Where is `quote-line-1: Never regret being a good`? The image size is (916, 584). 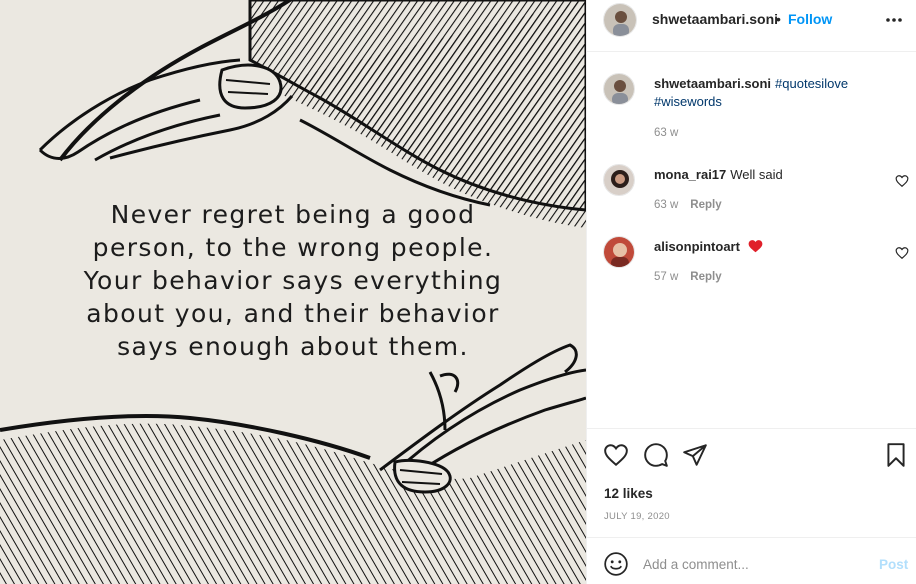
quote-line-1: Never regret being a good is located at coordinates (293, 214).